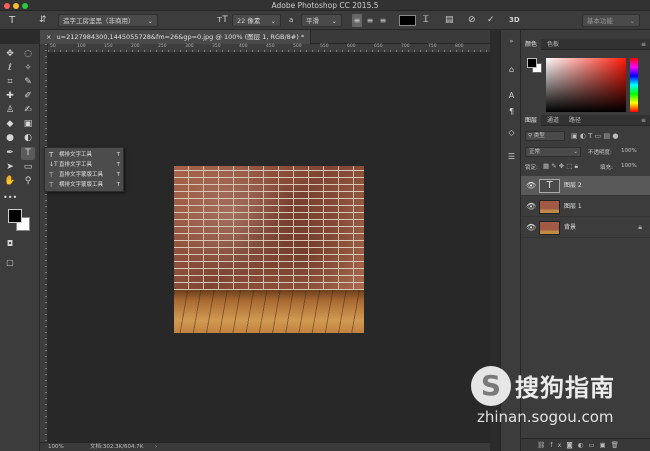  I want to click on font-size-icon: ᴛT, so click(222, 20).